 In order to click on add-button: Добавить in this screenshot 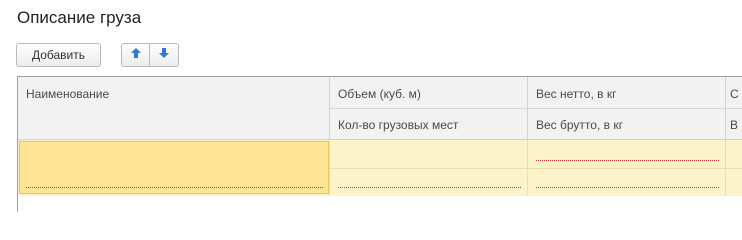, I will do `click(58, 55)`.